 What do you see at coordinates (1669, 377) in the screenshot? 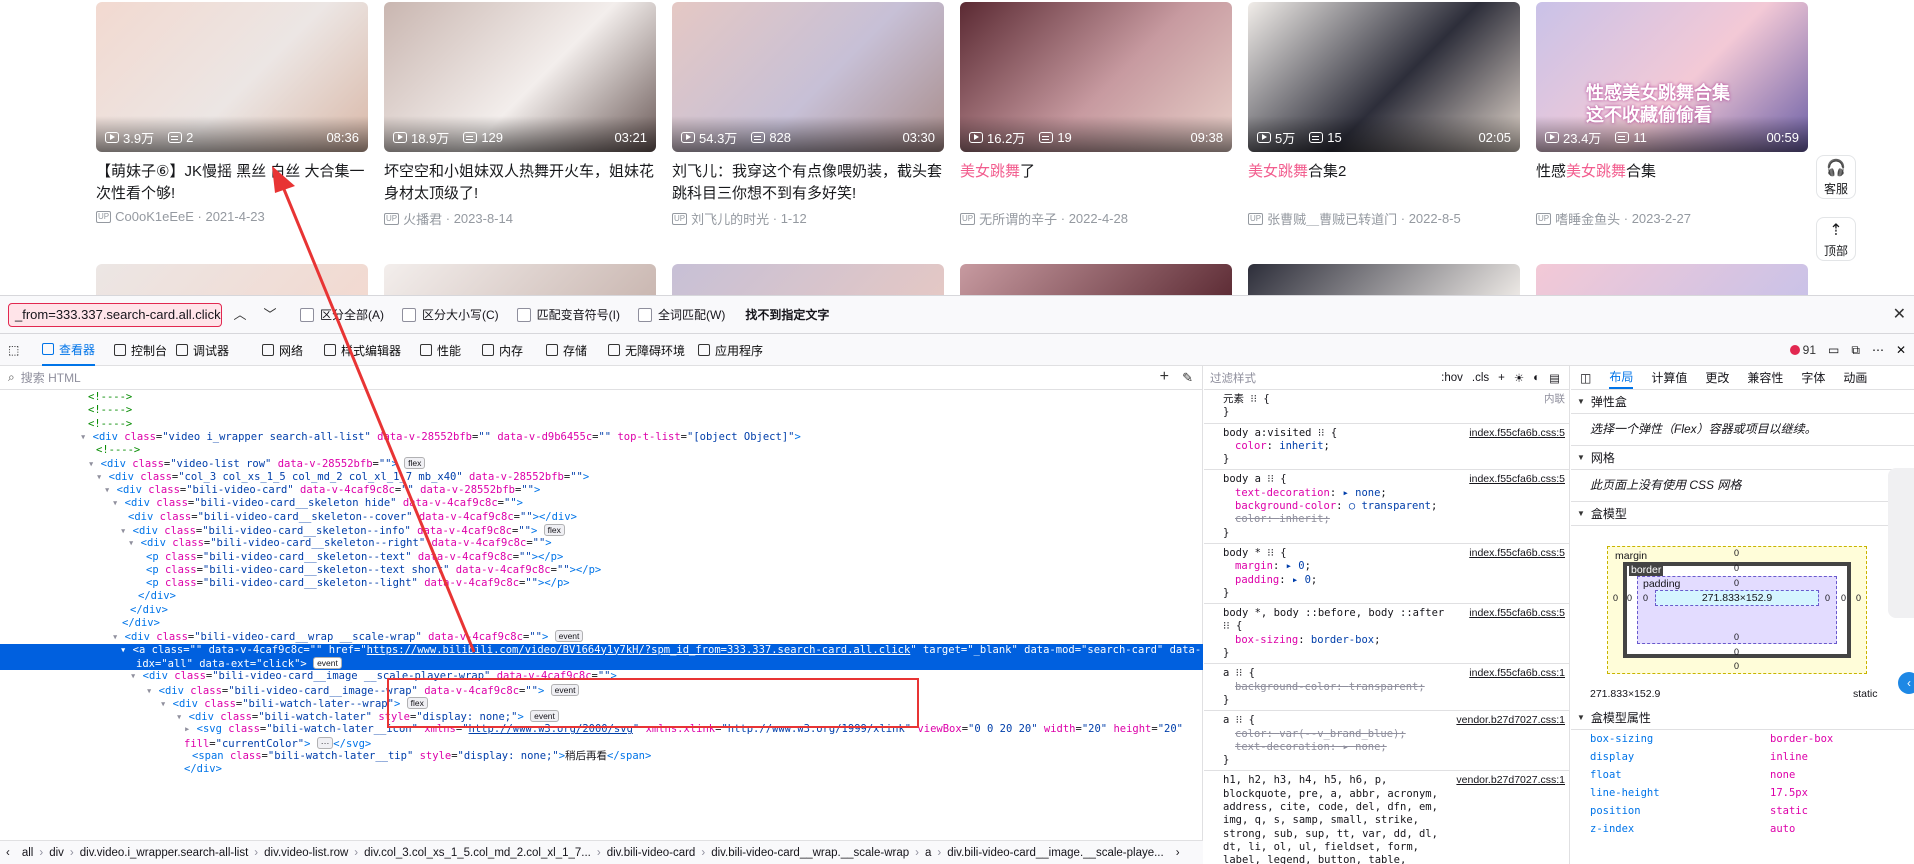
I see `sidebar-tab: 计算值` at bounding box center [1669, 377].